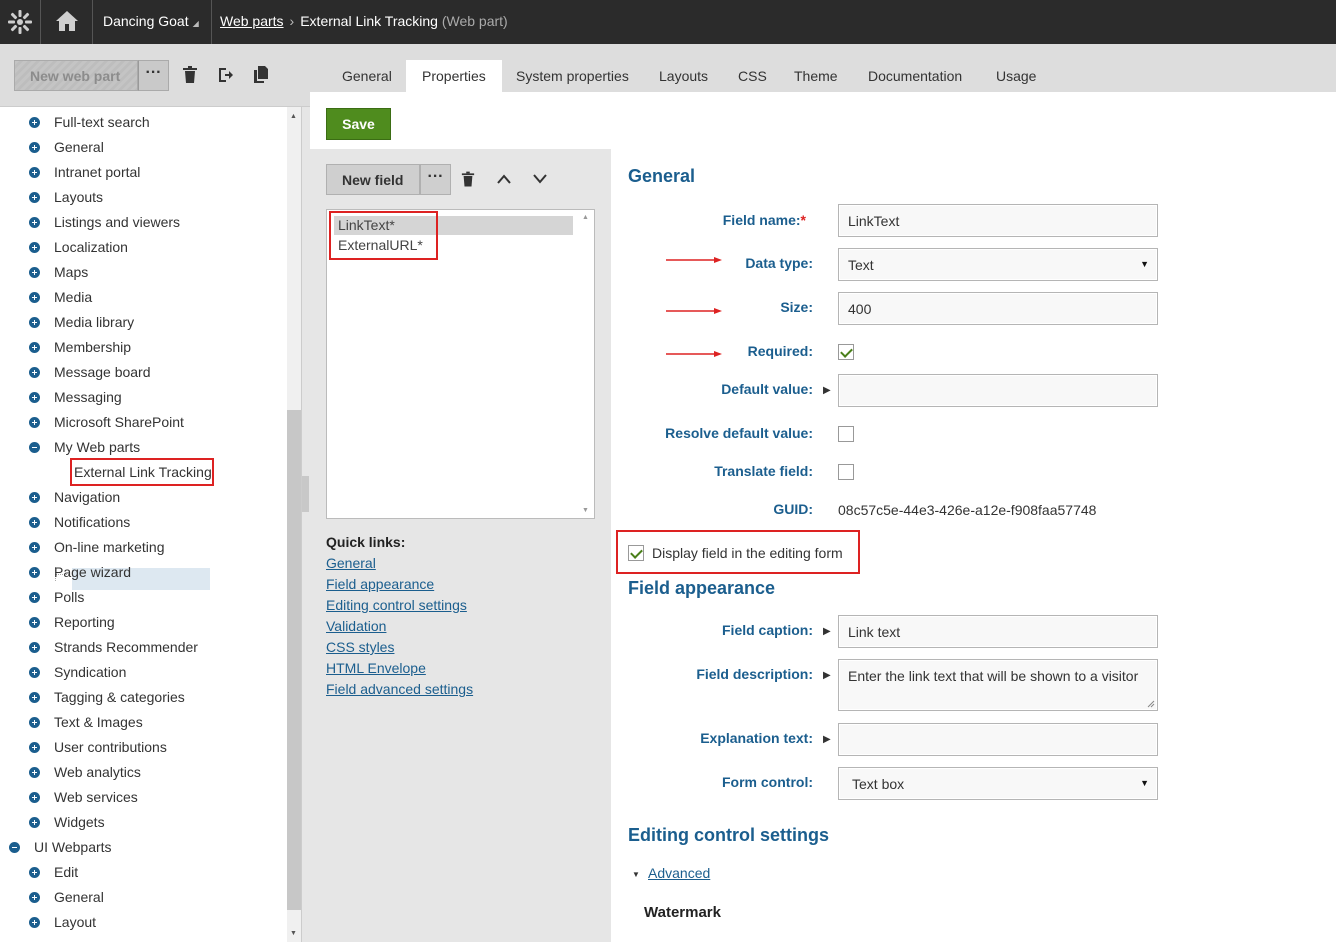 Image resolution: width=1336 pixels, height=942 pixels. What do you see at coordinates (998, 220) in the screenshot?
I see `field-name-input: LinkText` at bounding box center [998, 220].